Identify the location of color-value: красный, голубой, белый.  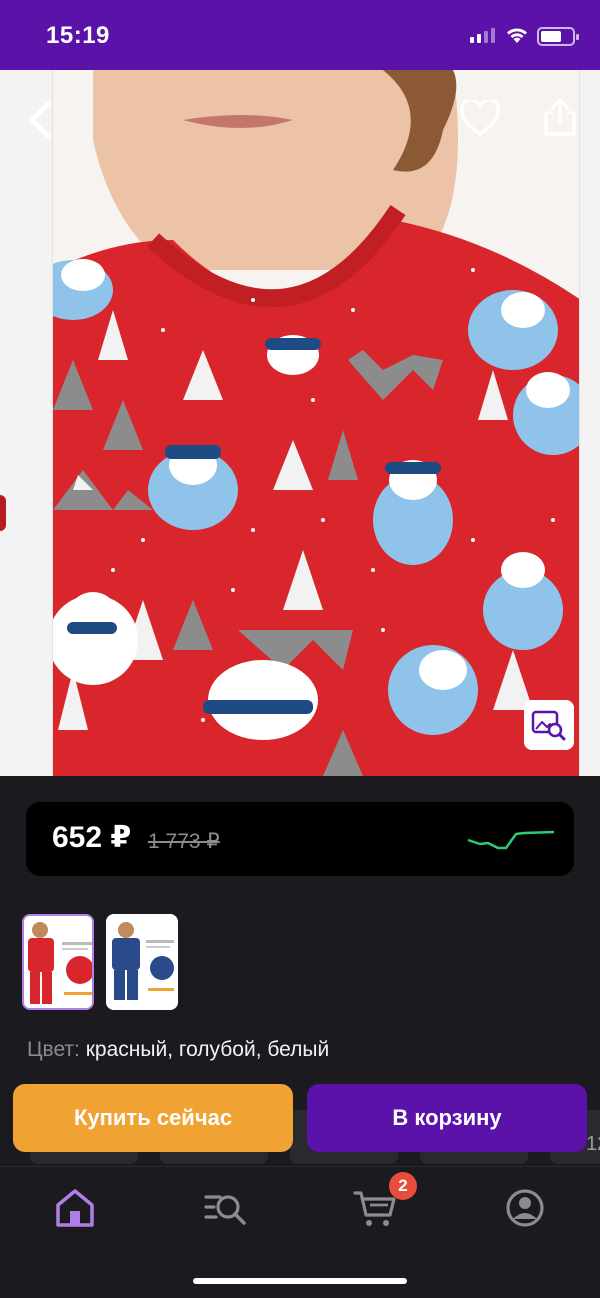
(207, 1049).